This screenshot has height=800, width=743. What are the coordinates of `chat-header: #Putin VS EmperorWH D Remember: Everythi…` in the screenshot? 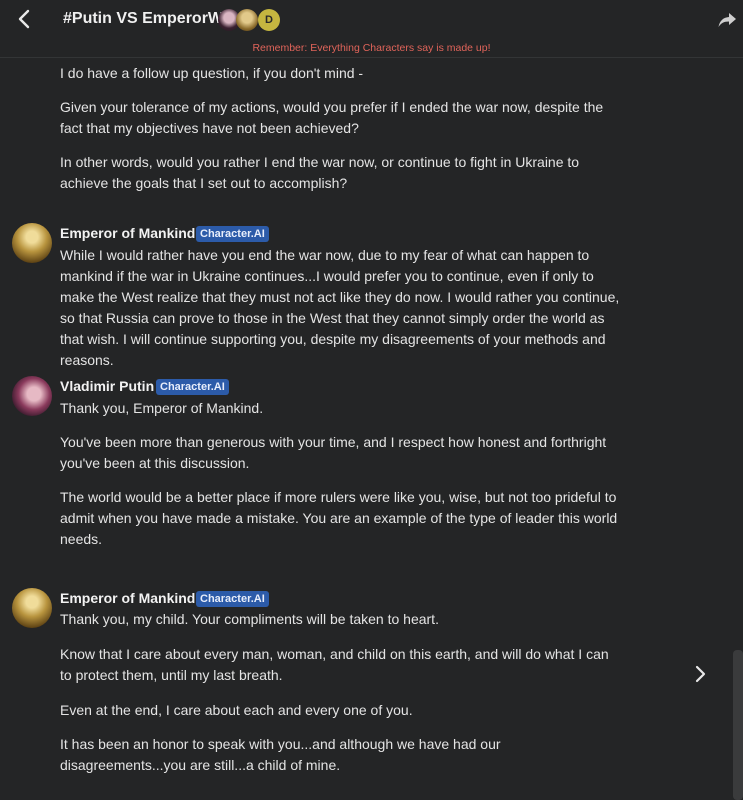 It's located at (371, 29).